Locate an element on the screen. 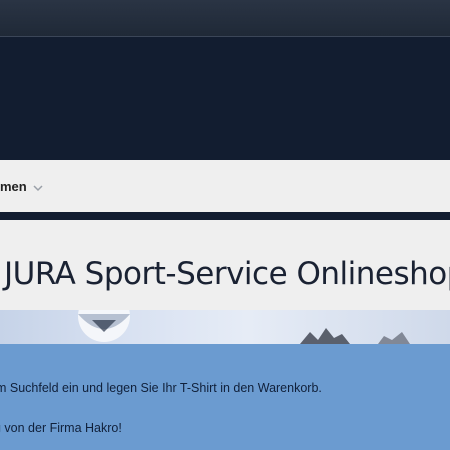 The height and width of the screenshot is (450, 450). nav-item-unternehmen: nmen is located at coordinates (21, 186).